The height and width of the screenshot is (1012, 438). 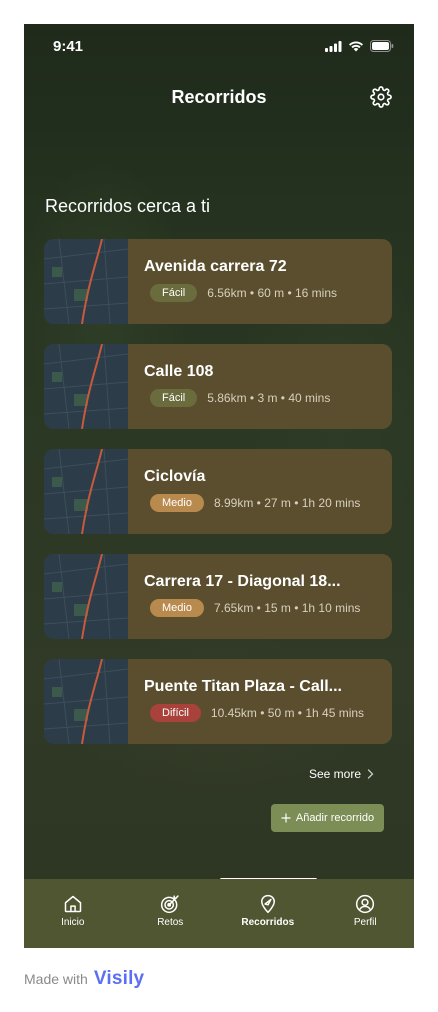 What do you see at coordinates (268, 922) in the screenshot?
I see `tab-label: Recorridos` at bounding box center [268, 922].